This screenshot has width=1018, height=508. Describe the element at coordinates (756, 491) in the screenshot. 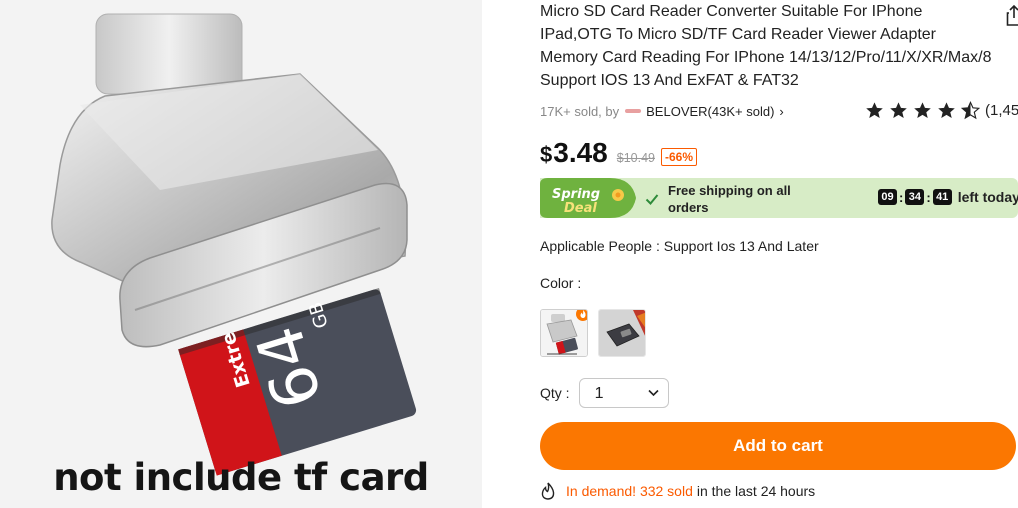

I see `demand-rest: in the last 24 hours` at that location.